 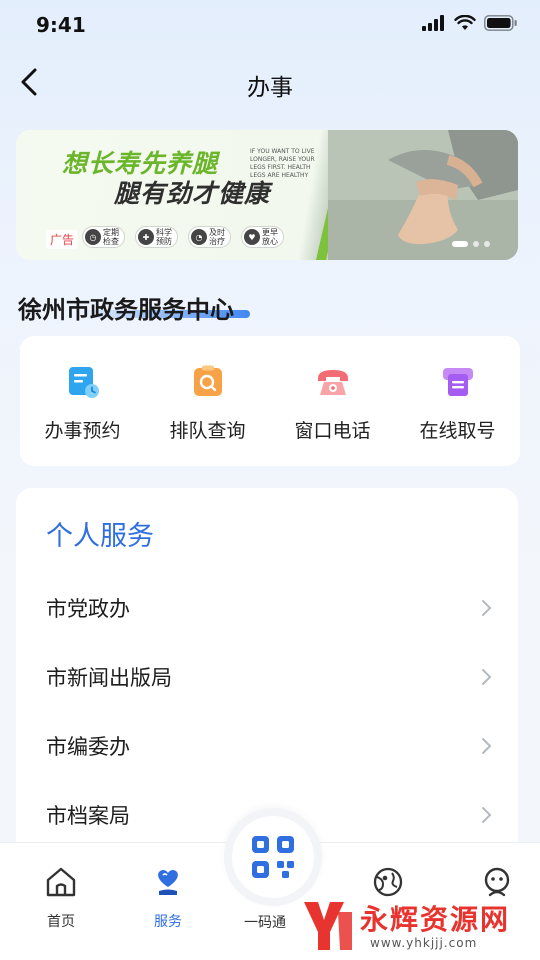 I want to click on tab-label: 首页, so click(x=61, y=922).